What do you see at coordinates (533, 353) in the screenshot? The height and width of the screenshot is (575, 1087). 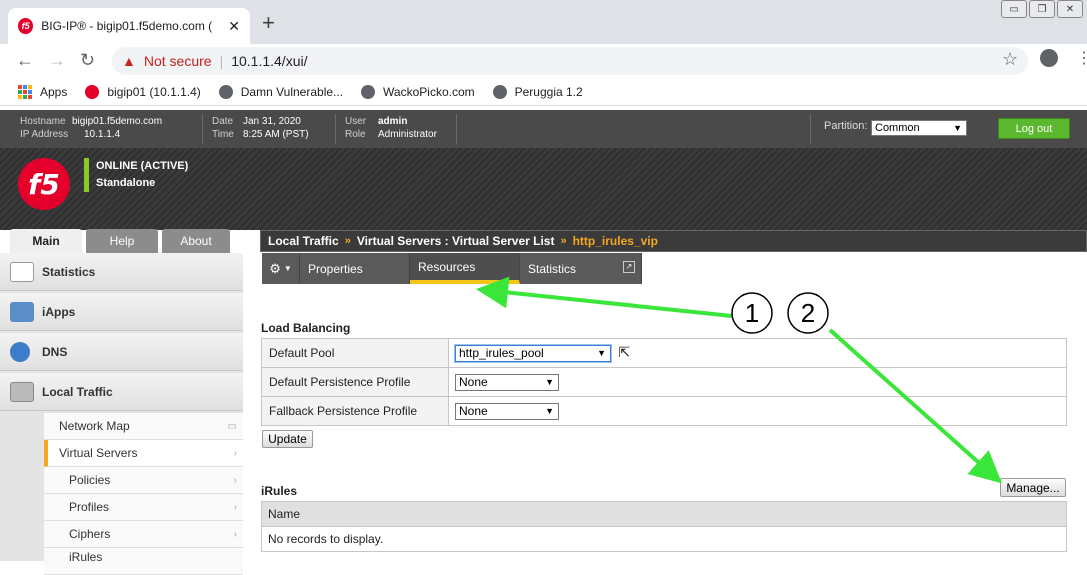 I see `default-pool-select: http_irules_pool ▼` at bounding box center [533, 353].